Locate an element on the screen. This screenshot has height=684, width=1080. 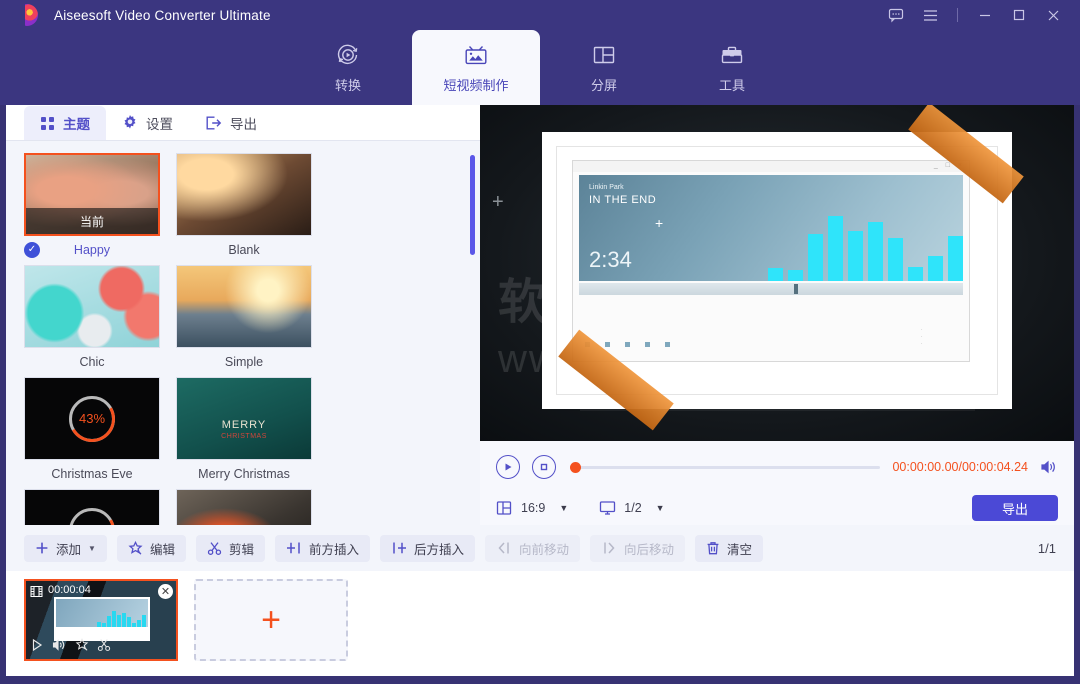
current-badge: 当前 is located at coordinates (92, 221).